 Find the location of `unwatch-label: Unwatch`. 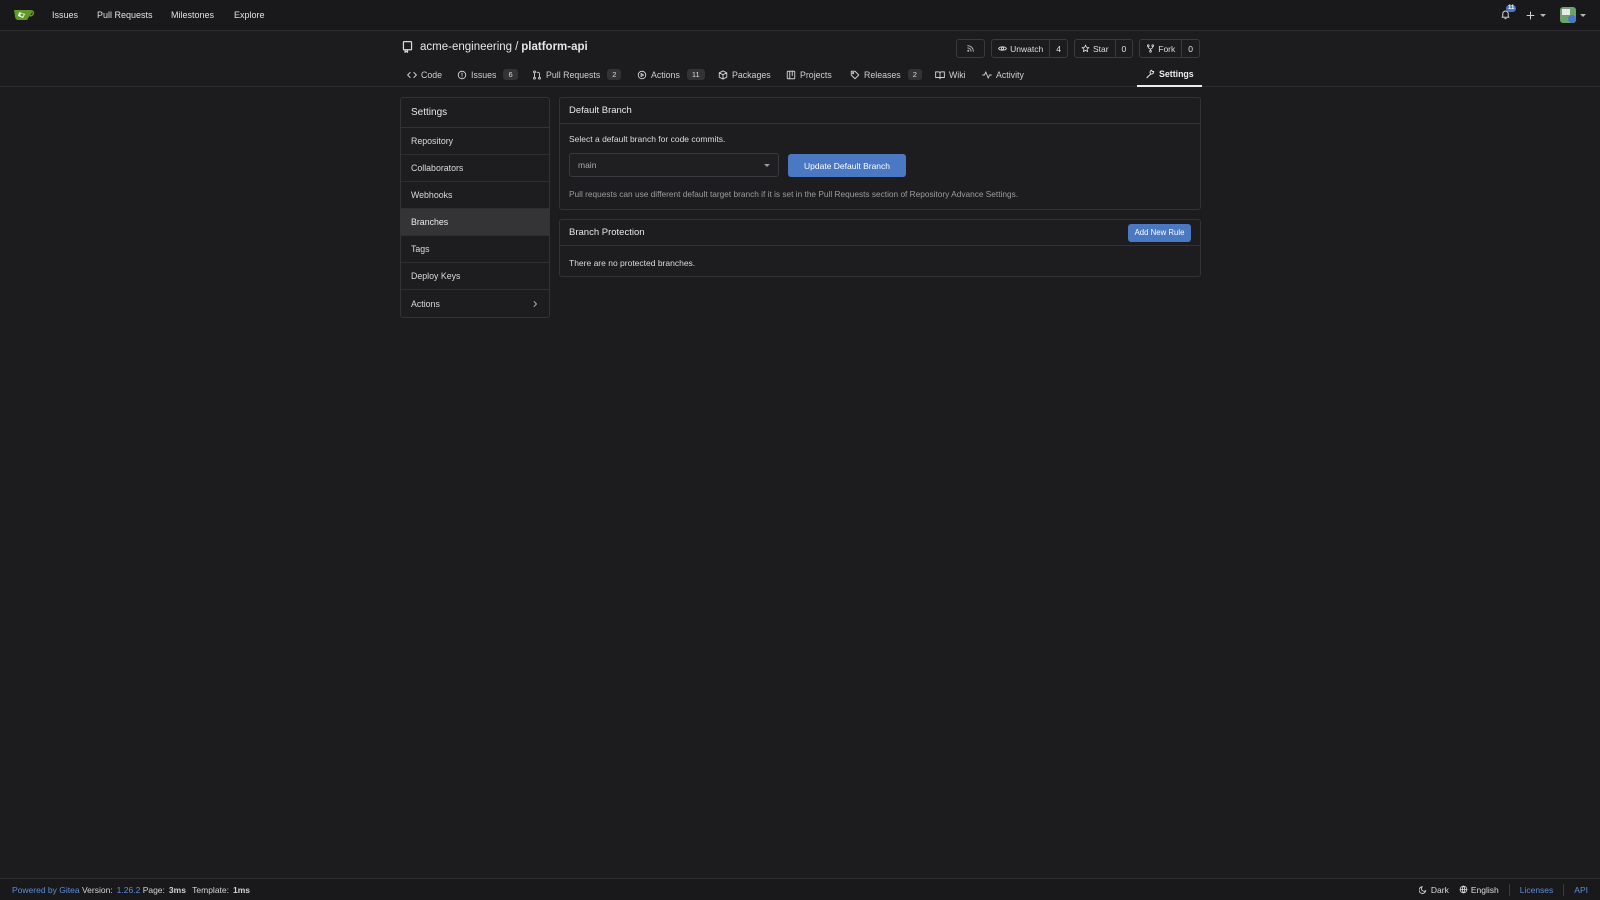

unwatch-label: Unwatch is located at coordinates (1027, 48).